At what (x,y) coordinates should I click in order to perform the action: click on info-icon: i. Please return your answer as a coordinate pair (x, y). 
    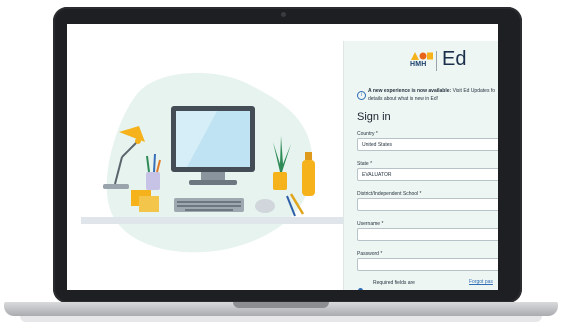
    Looking at the image, I should click on (361, 95).